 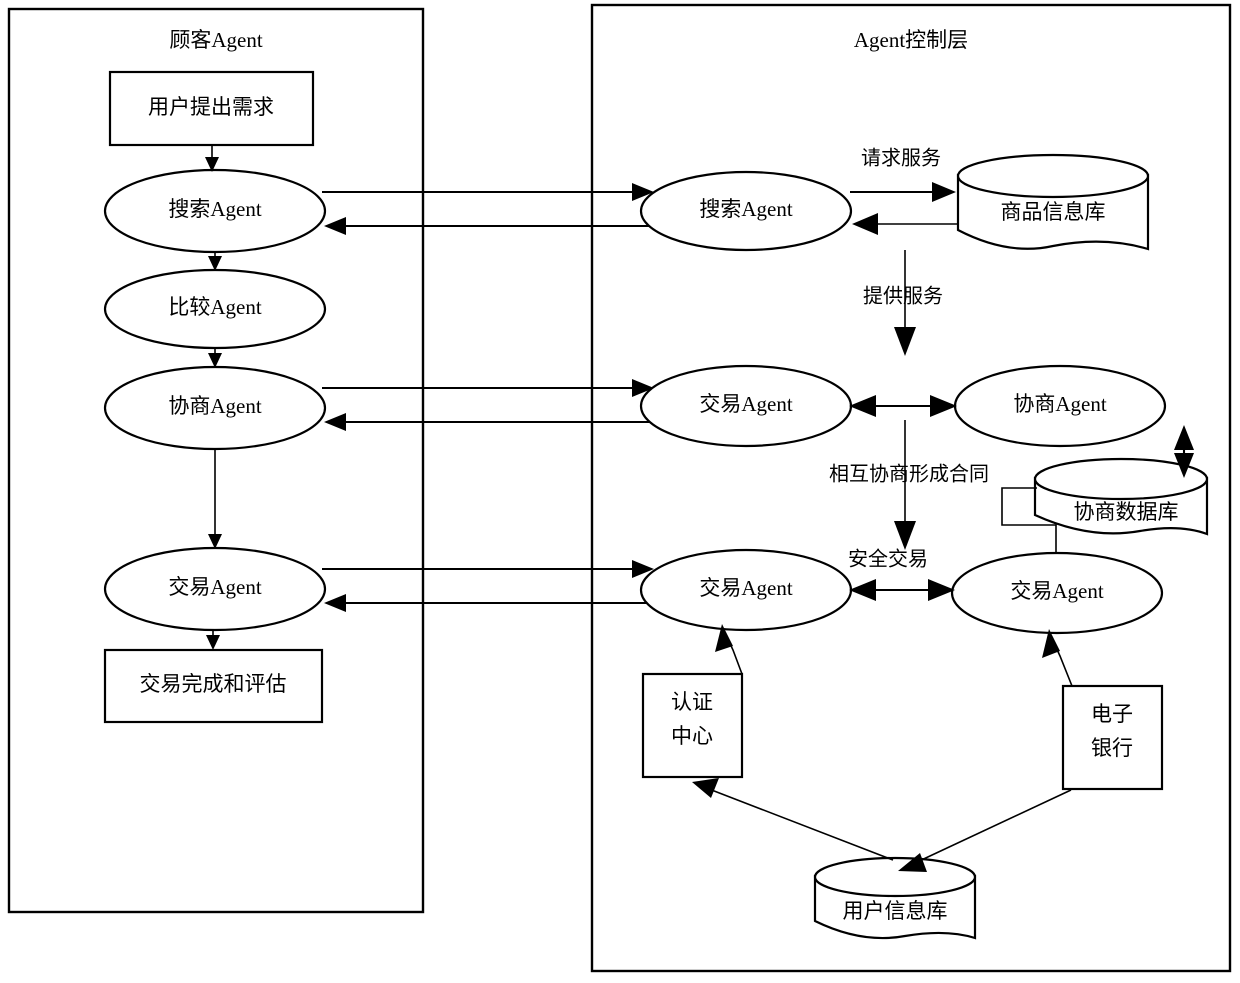 I want to click on arrowhead-provide-service, so click(x=905, y=341).